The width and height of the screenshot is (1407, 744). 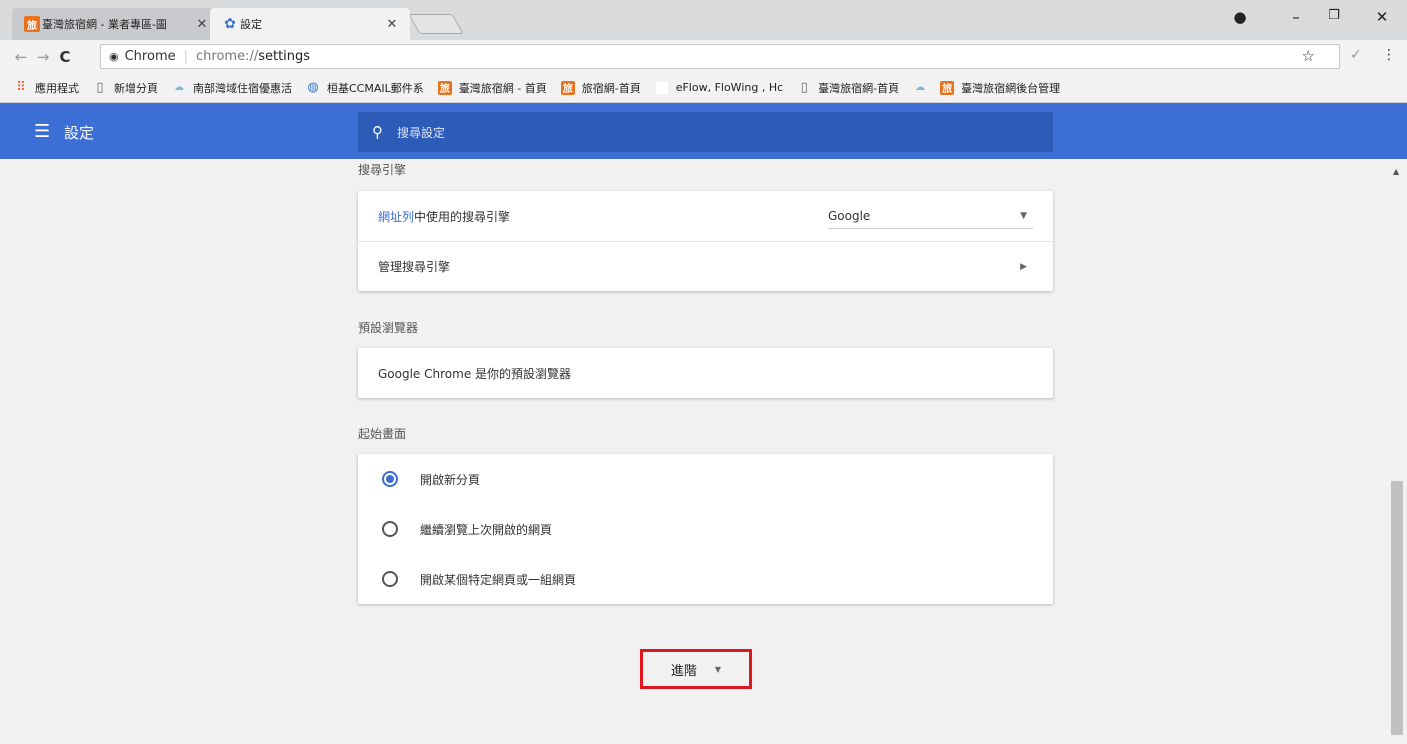 What do you see at coordinates (718, 87) in the screenshot?
I see `bookmark-eflow: eFlow, FloWing , Hc` at bounding box center [718, 87].